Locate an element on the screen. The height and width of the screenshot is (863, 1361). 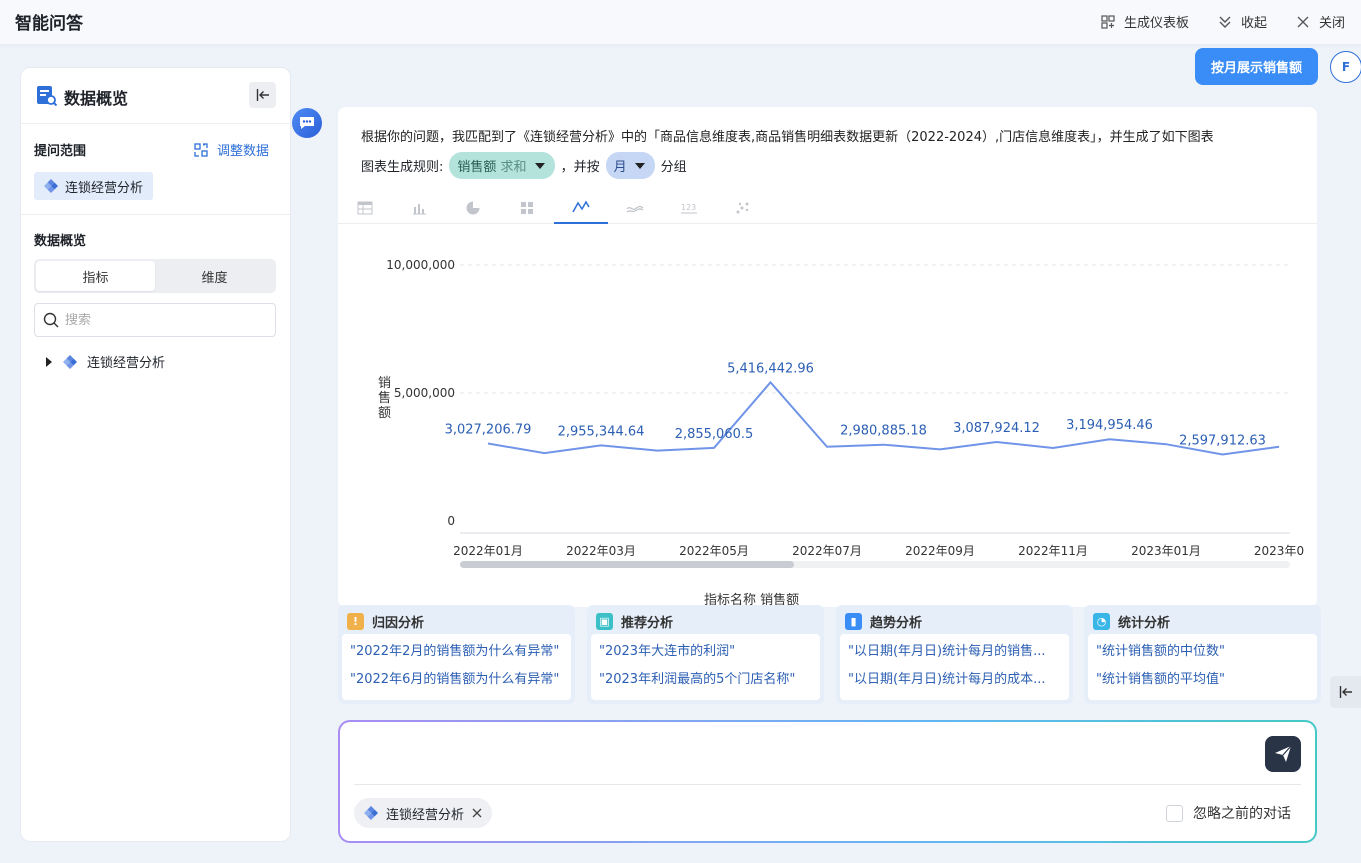
top-actions: 生成仪表板 收起 关闭 is located at coordinates (1222, 21).